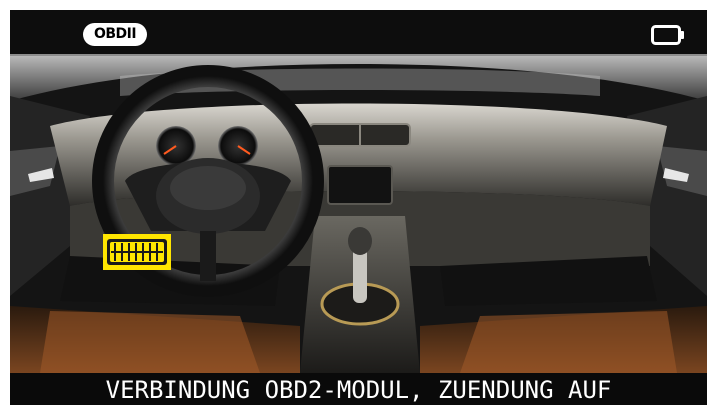  Describe the element at coordinates (667, 35) in the screenshot. I see `battery-icon` at that location.